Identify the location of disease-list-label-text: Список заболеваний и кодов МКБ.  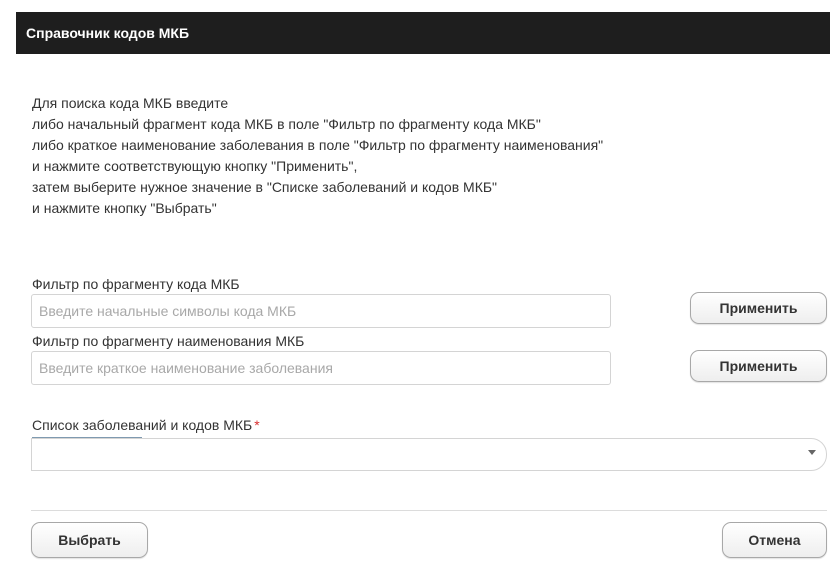
(142, 425).